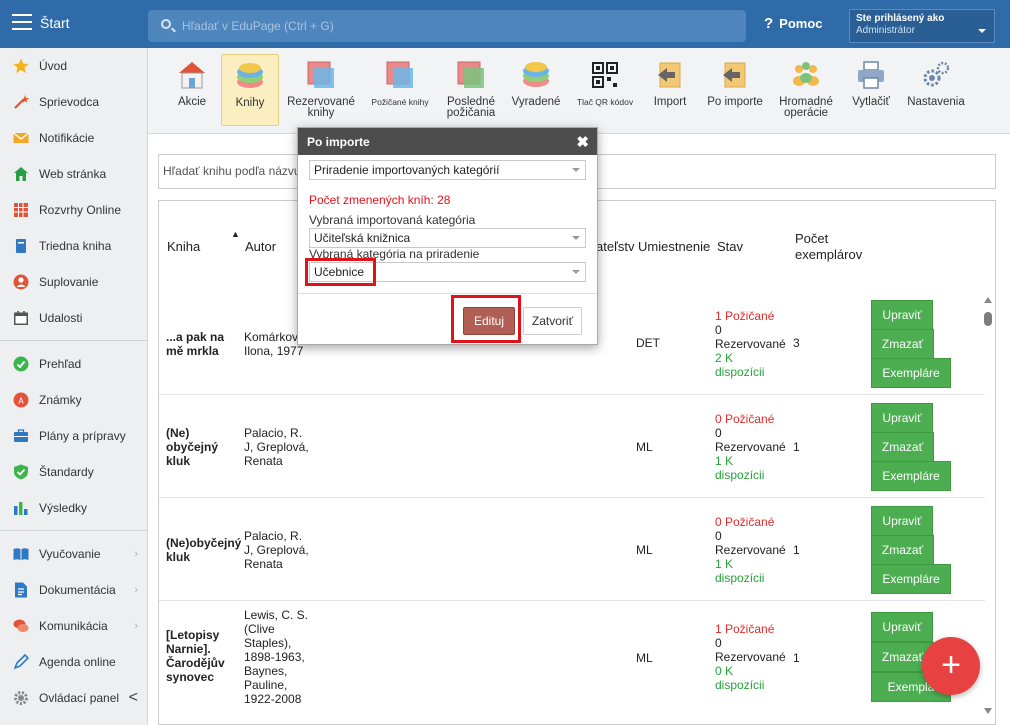  Describe the element at coordinates (730, 246) in the screenshot. I see `col-header-status: Stav` at that location.